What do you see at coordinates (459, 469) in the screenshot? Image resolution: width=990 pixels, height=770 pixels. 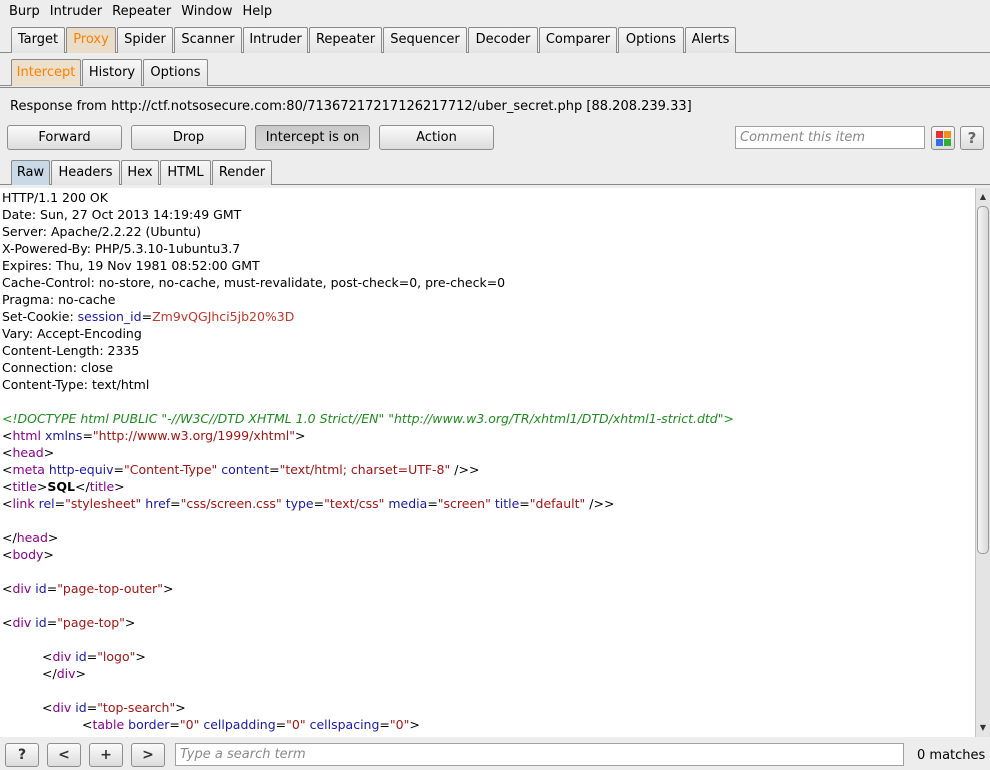 I see `self-close: />` at bounding box center [459, 469].